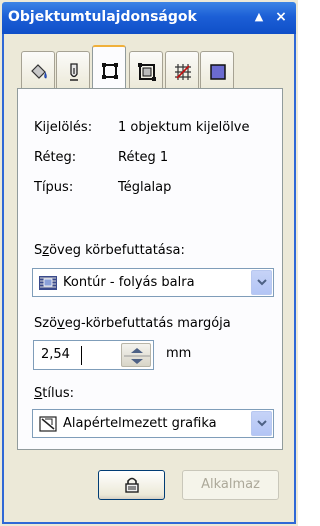 Image resolution: width=320 pixels, height=526 pixels. I want to click on rectangle-frame-icon, so click(147, 72).